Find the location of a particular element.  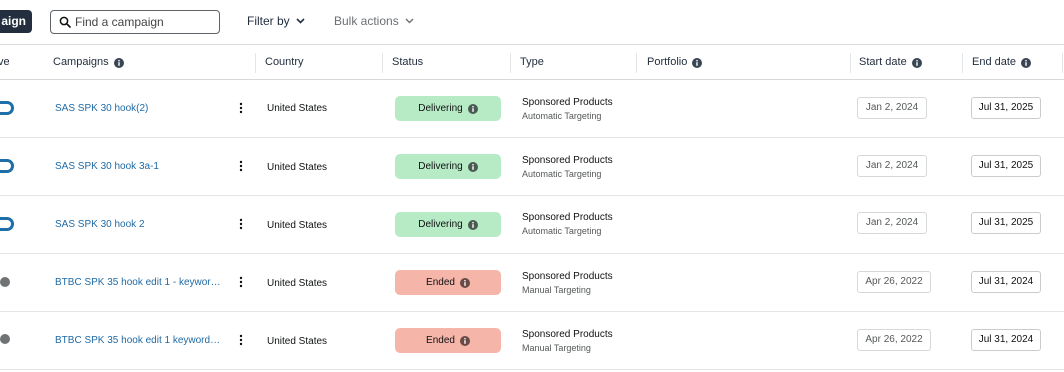

bulk-actions-dropdown: Bulk actions is located at coordinates (374, 21).